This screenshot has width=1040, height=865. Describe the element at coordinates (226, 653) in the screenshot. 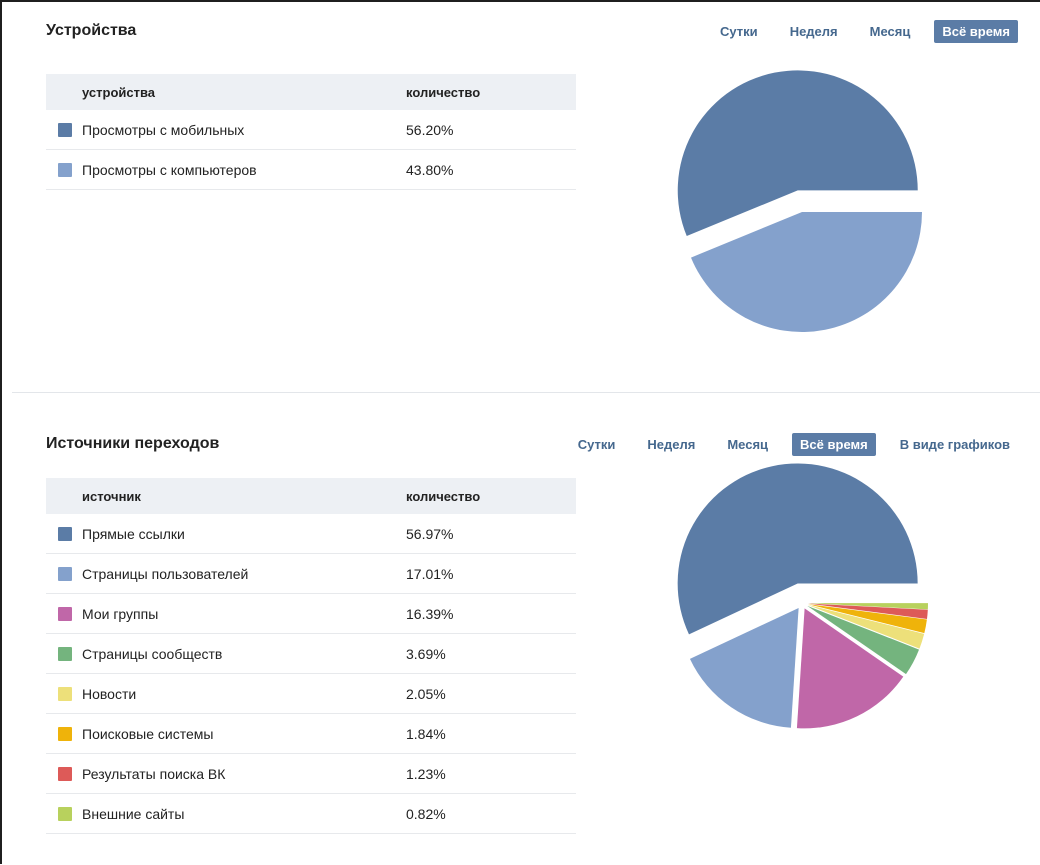

I see `sources-row-label: Страницы сообществ` at that location.